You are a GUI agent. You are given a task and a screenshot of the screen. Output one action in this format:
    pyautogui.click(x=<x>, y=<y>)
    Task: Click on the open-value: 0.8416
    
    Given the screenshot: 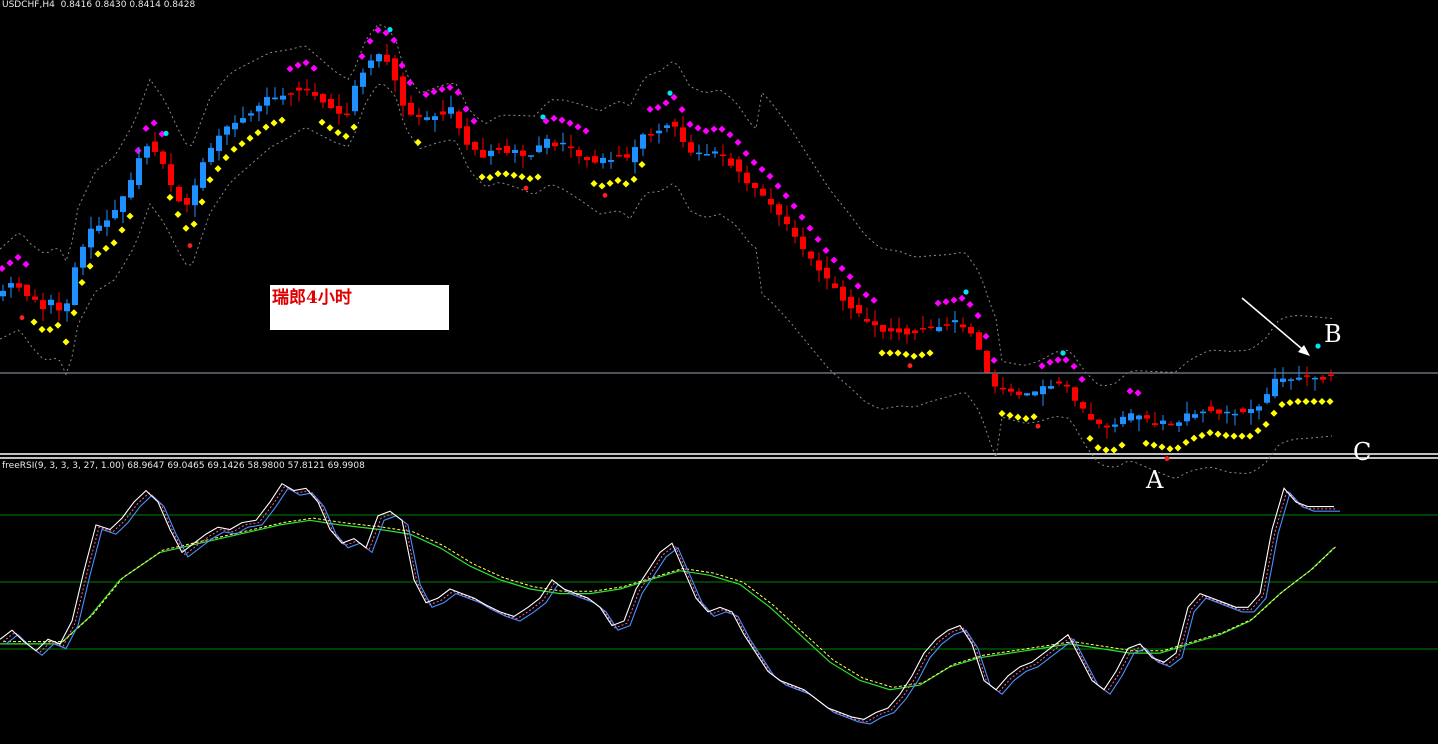 What is the action you would take?
    pyautogui.click(x=76, y=5)
    